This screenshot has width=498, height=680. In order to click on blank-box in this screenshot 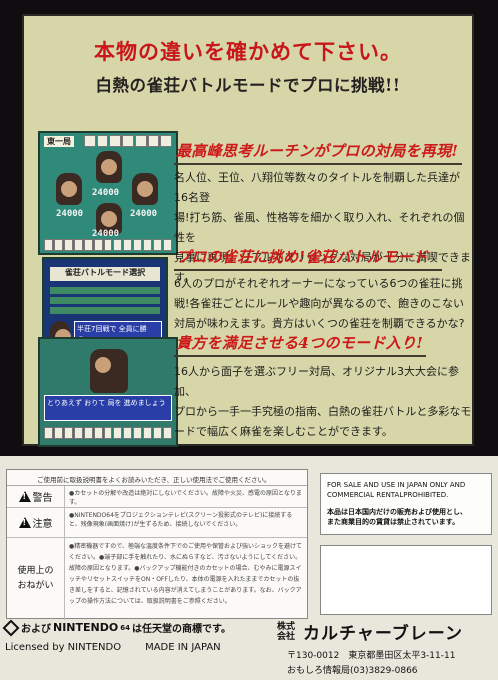, I will do `click(406, 580)`.